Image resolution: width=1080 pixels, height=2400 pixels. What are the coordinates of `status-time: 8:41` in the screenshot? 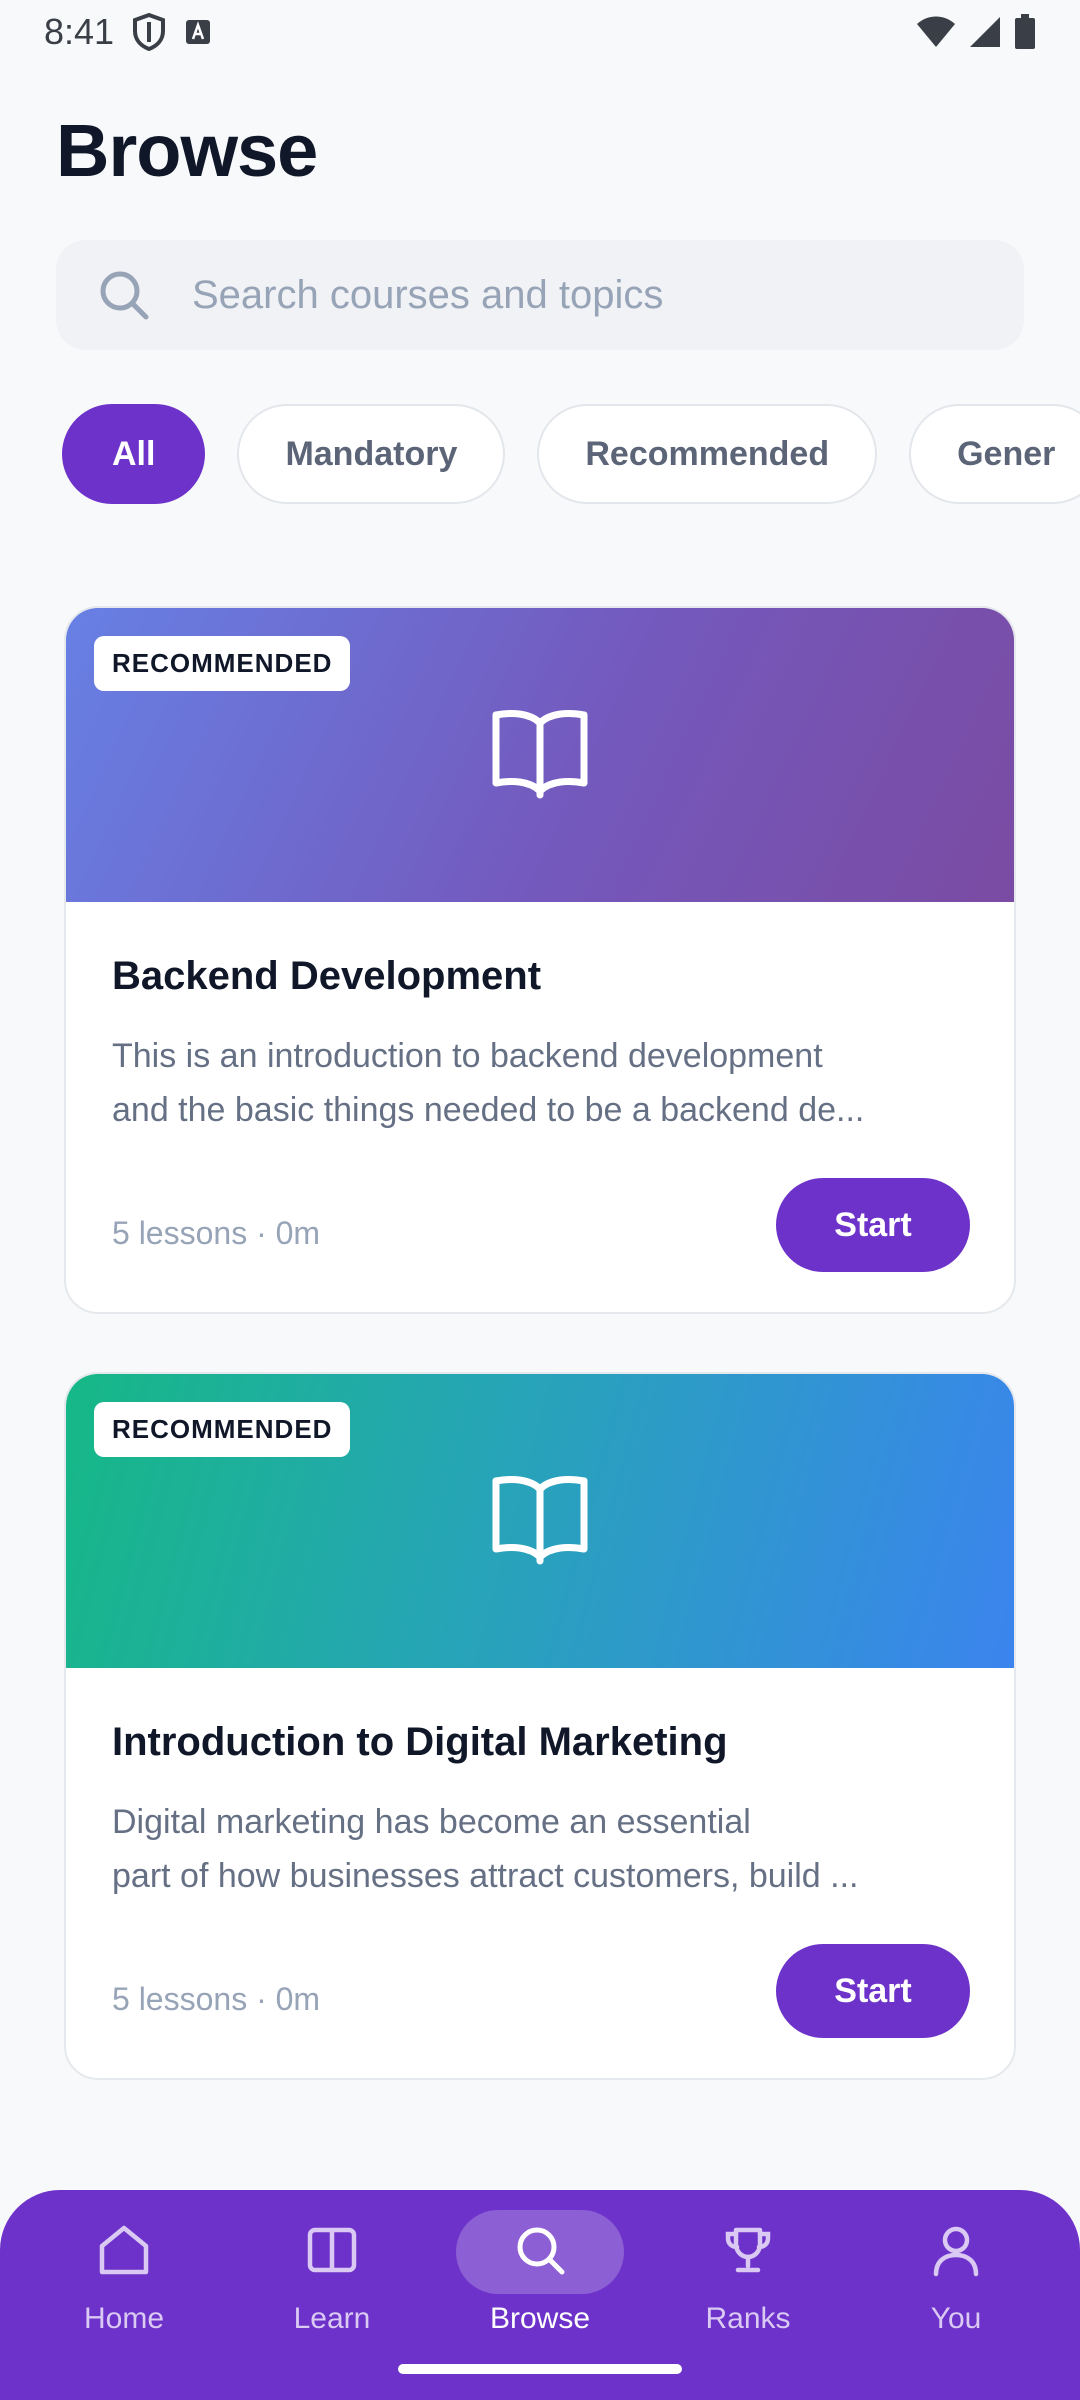 It's located at (79, 31).